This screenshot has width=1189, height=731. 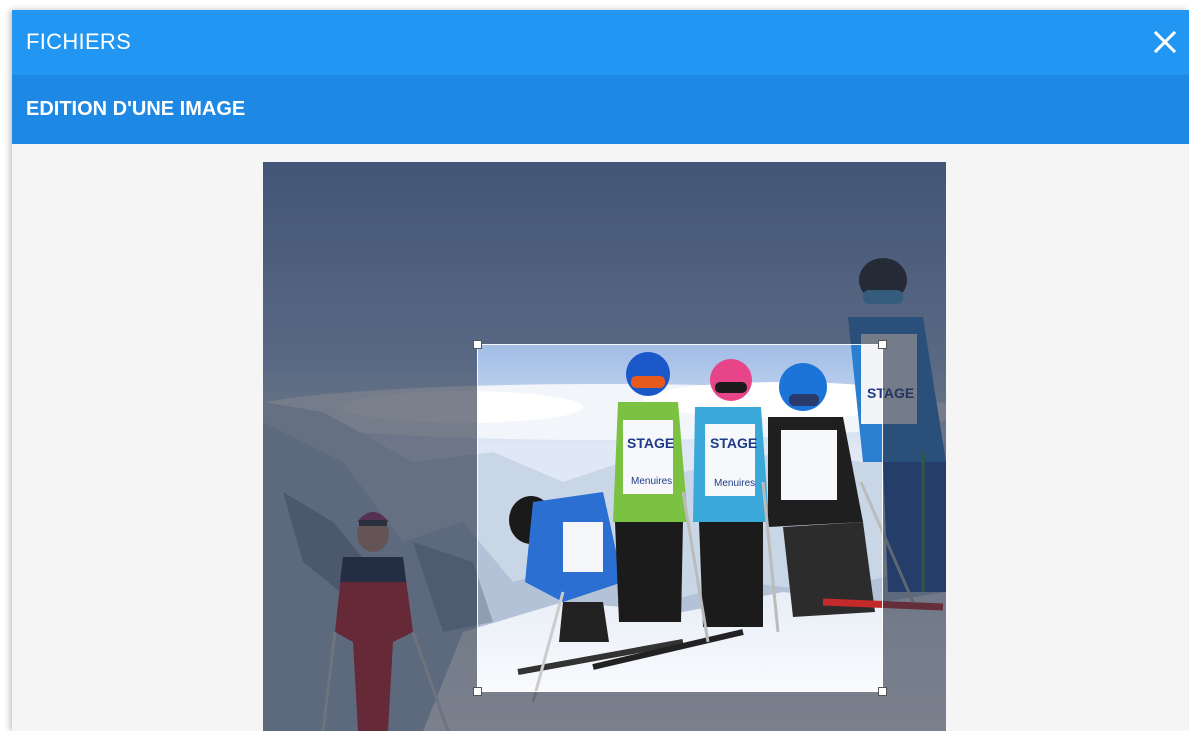 What do you see at coordinates (79, 41) in the screenshot?
I see `modal-title: FICHIERS` at bounding box center [79, 41].